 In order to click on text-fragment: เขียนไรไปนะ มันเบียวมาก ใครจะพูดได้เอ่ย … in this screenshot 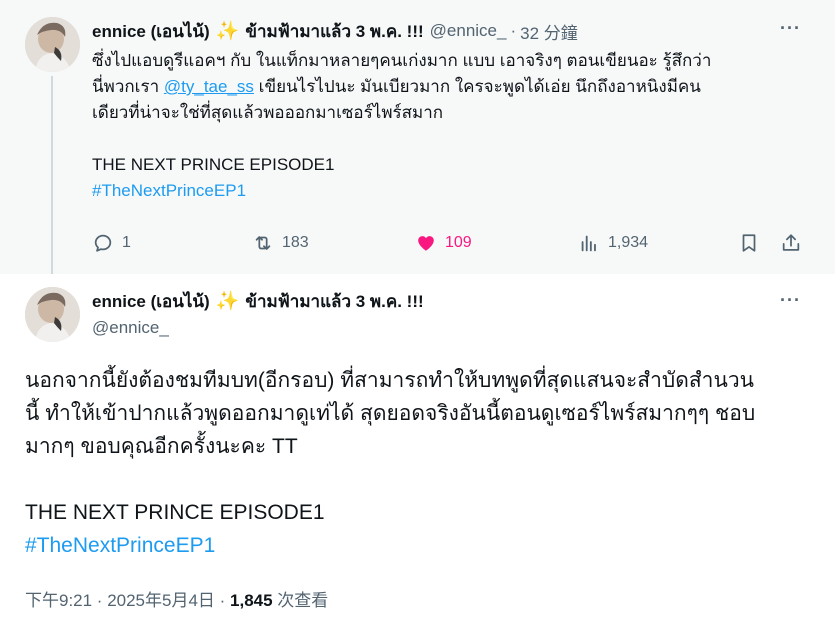, I will do `click(479, 86)`.